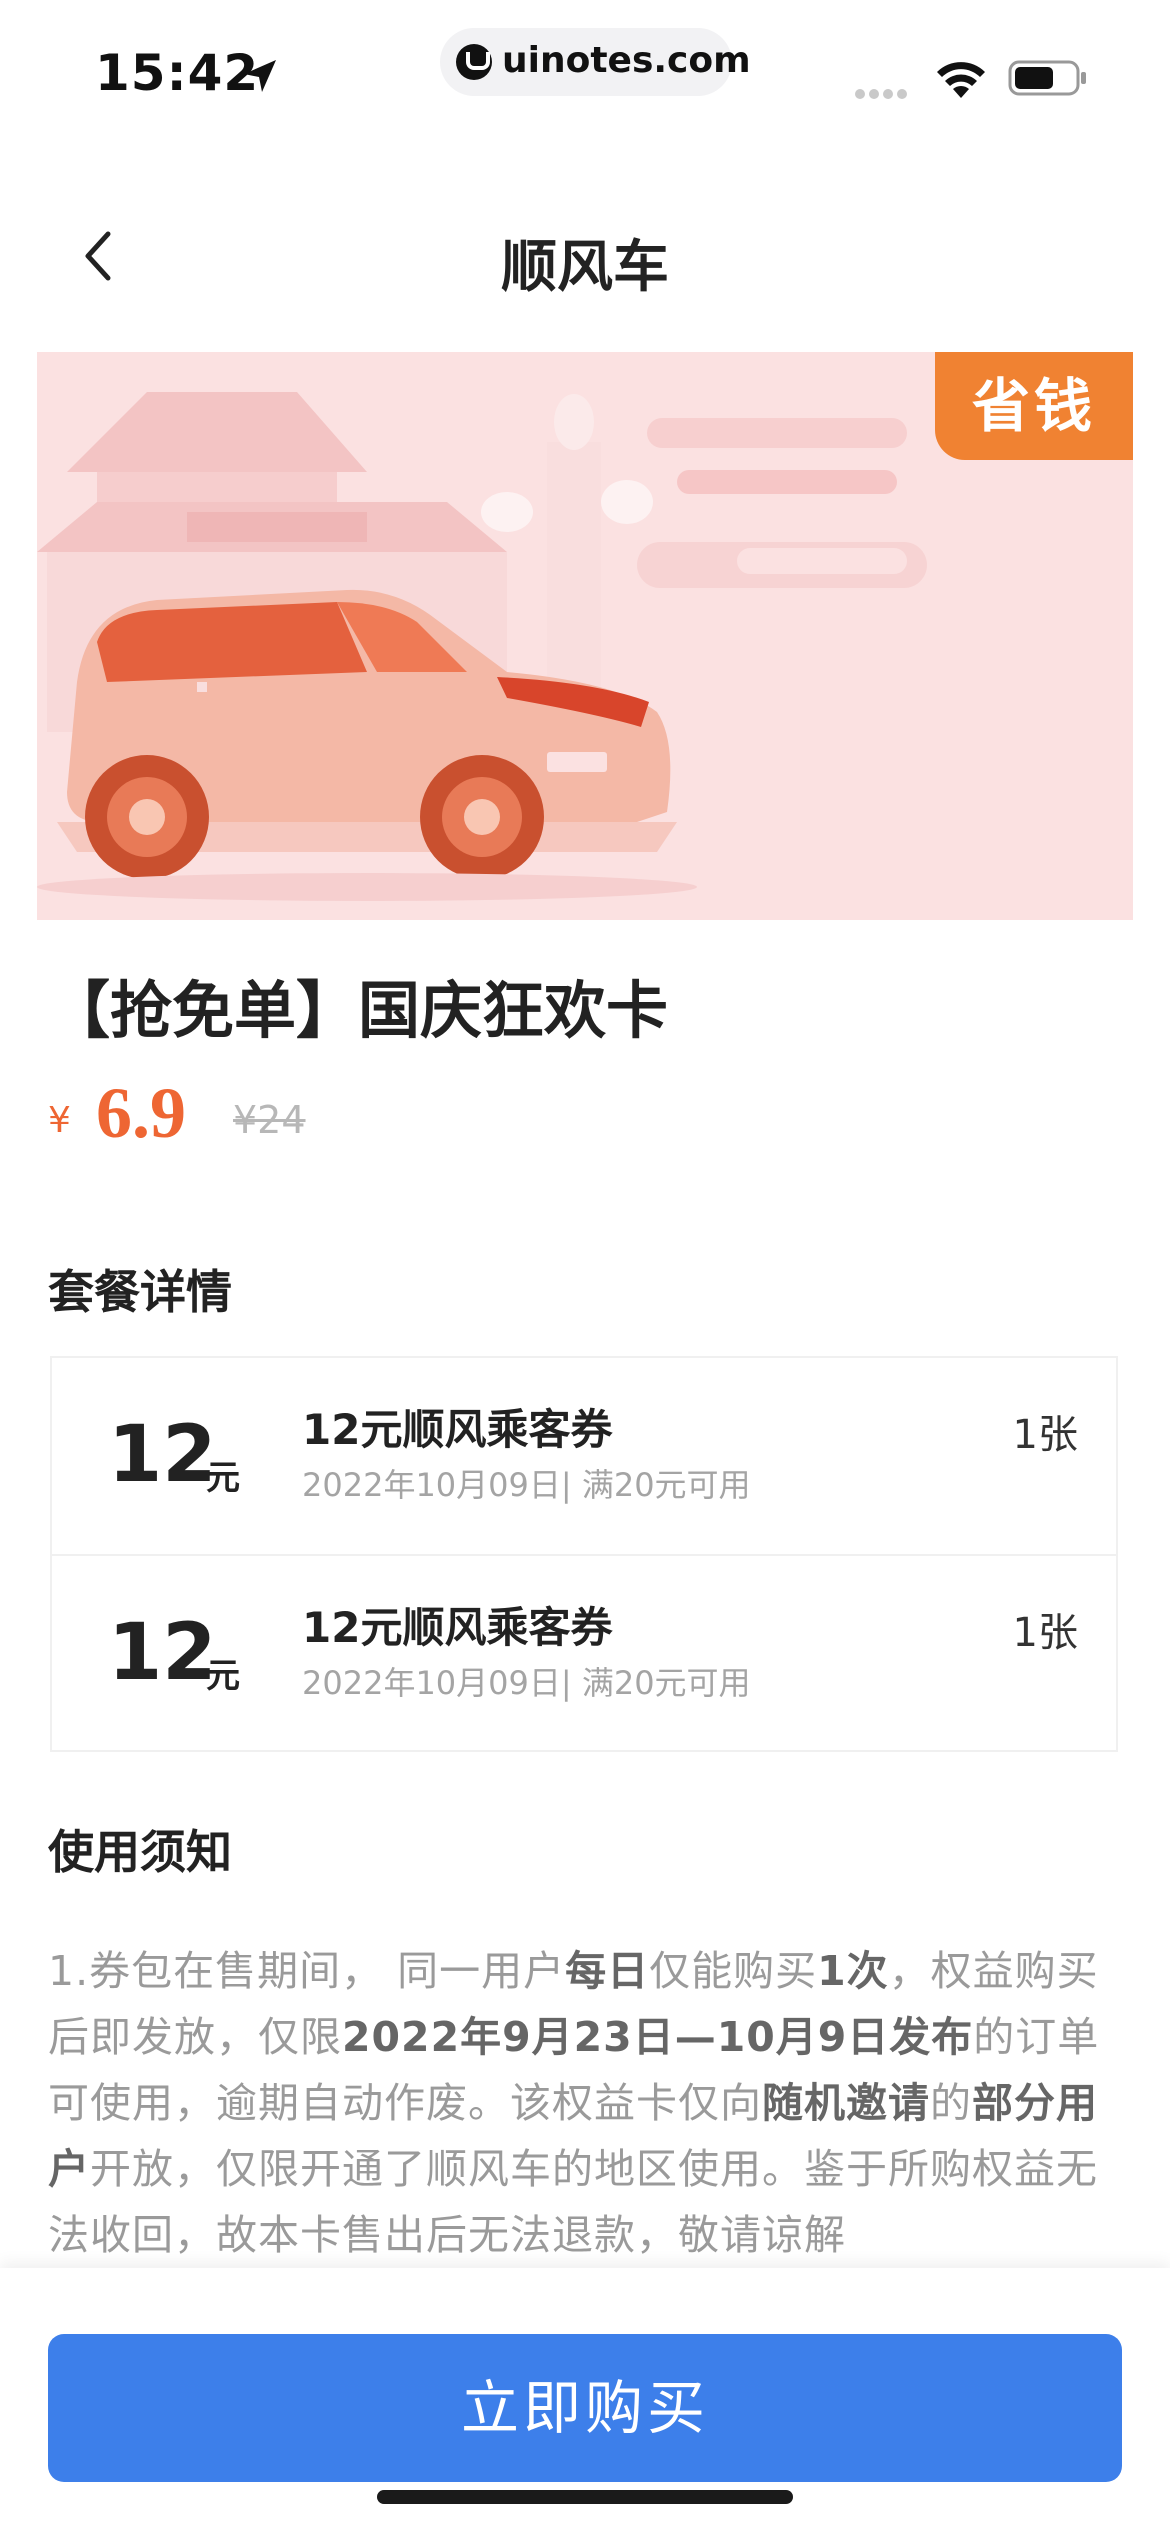 The image size is (1170, 2532). I want to click on savings-badge: 省钱, so click(1034, 406).